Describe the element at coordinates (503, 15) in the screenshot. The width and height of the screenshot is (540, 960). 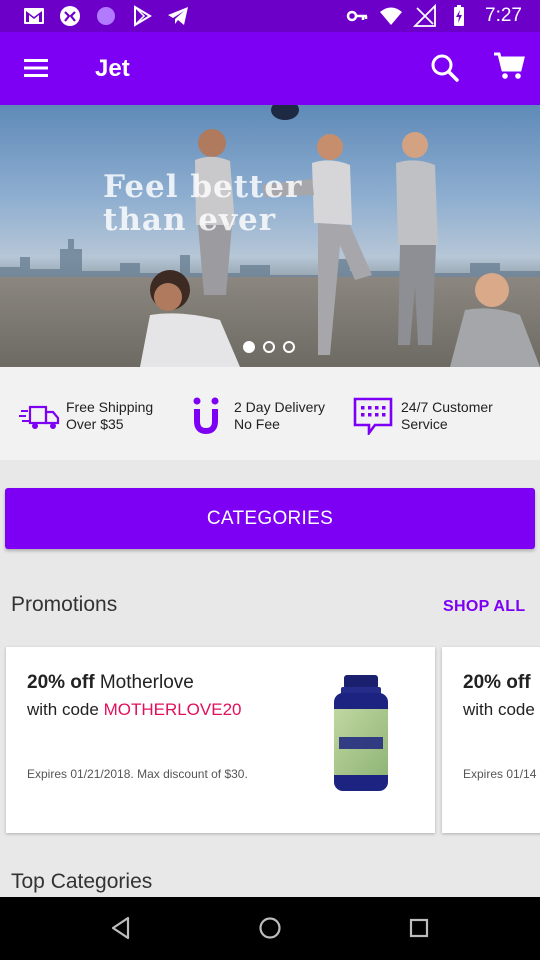
I see `clock: 7:27` at that location.